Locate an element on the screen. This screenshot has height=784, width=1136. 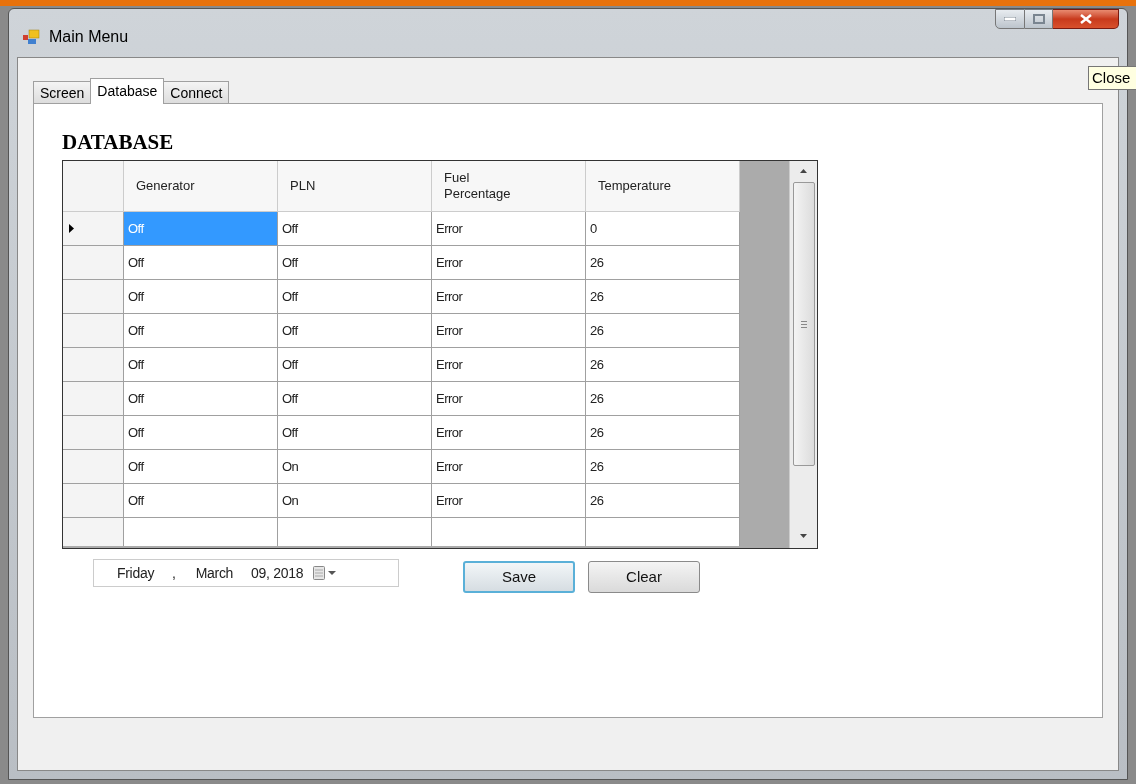
scroll-down-icon is located at coordinates (803, 536).